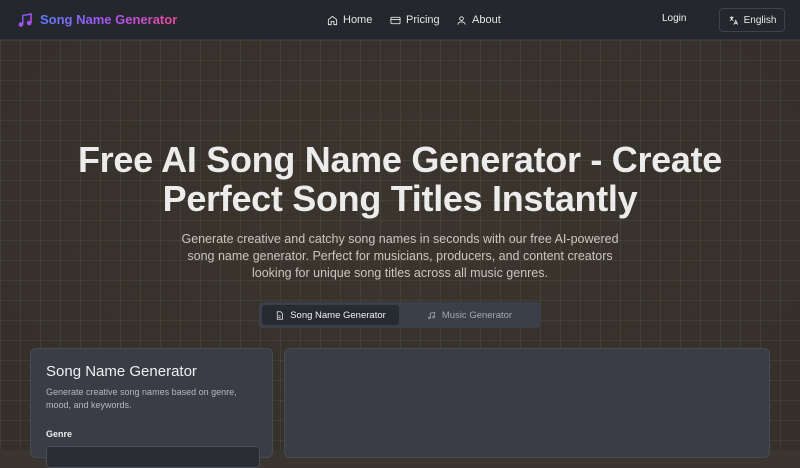 The image size is (800, 468). Describe the element at coordinates (423, 20) in the screenshot. I see `nav-pricing-label: Pricing` at that location.